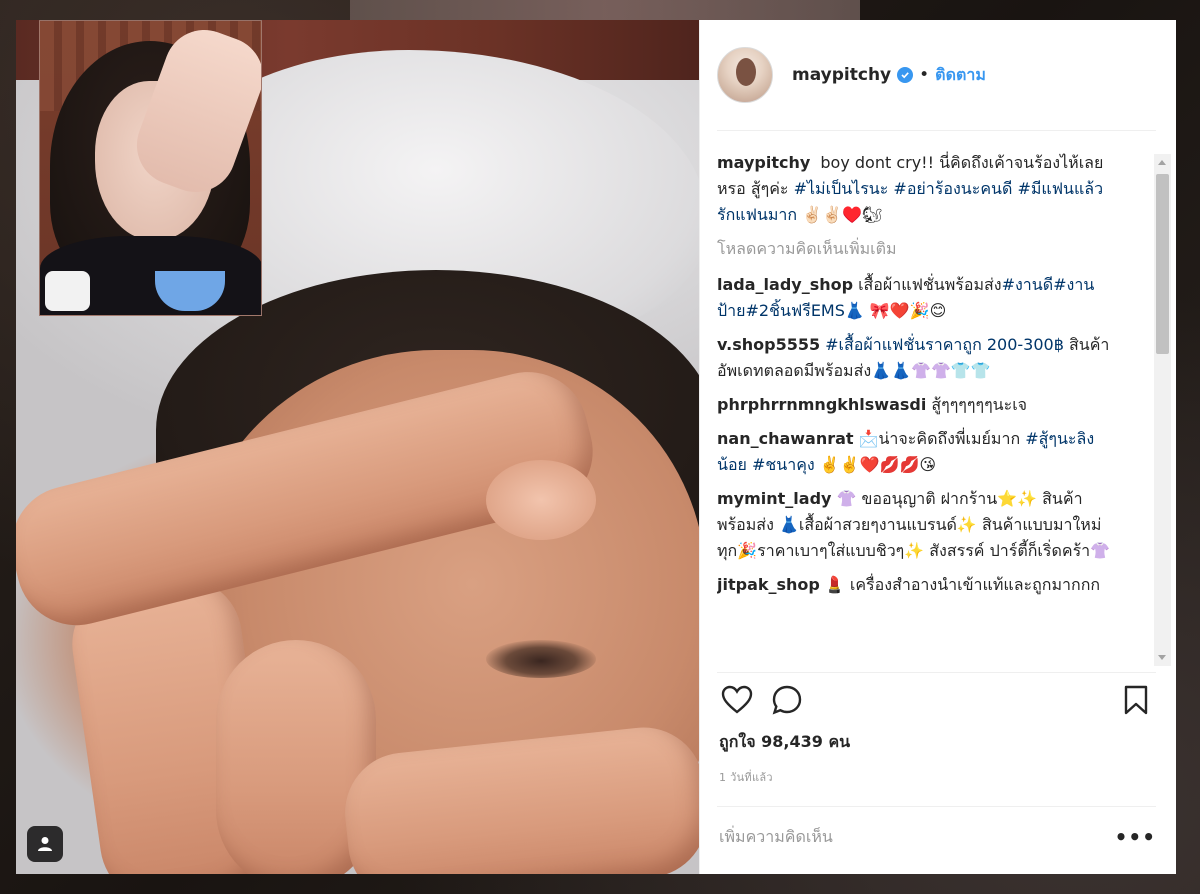  What do you see at coordinates (150, 168) in the screenshot?
I see `video-call-inset` at bounding box center [150, 168].